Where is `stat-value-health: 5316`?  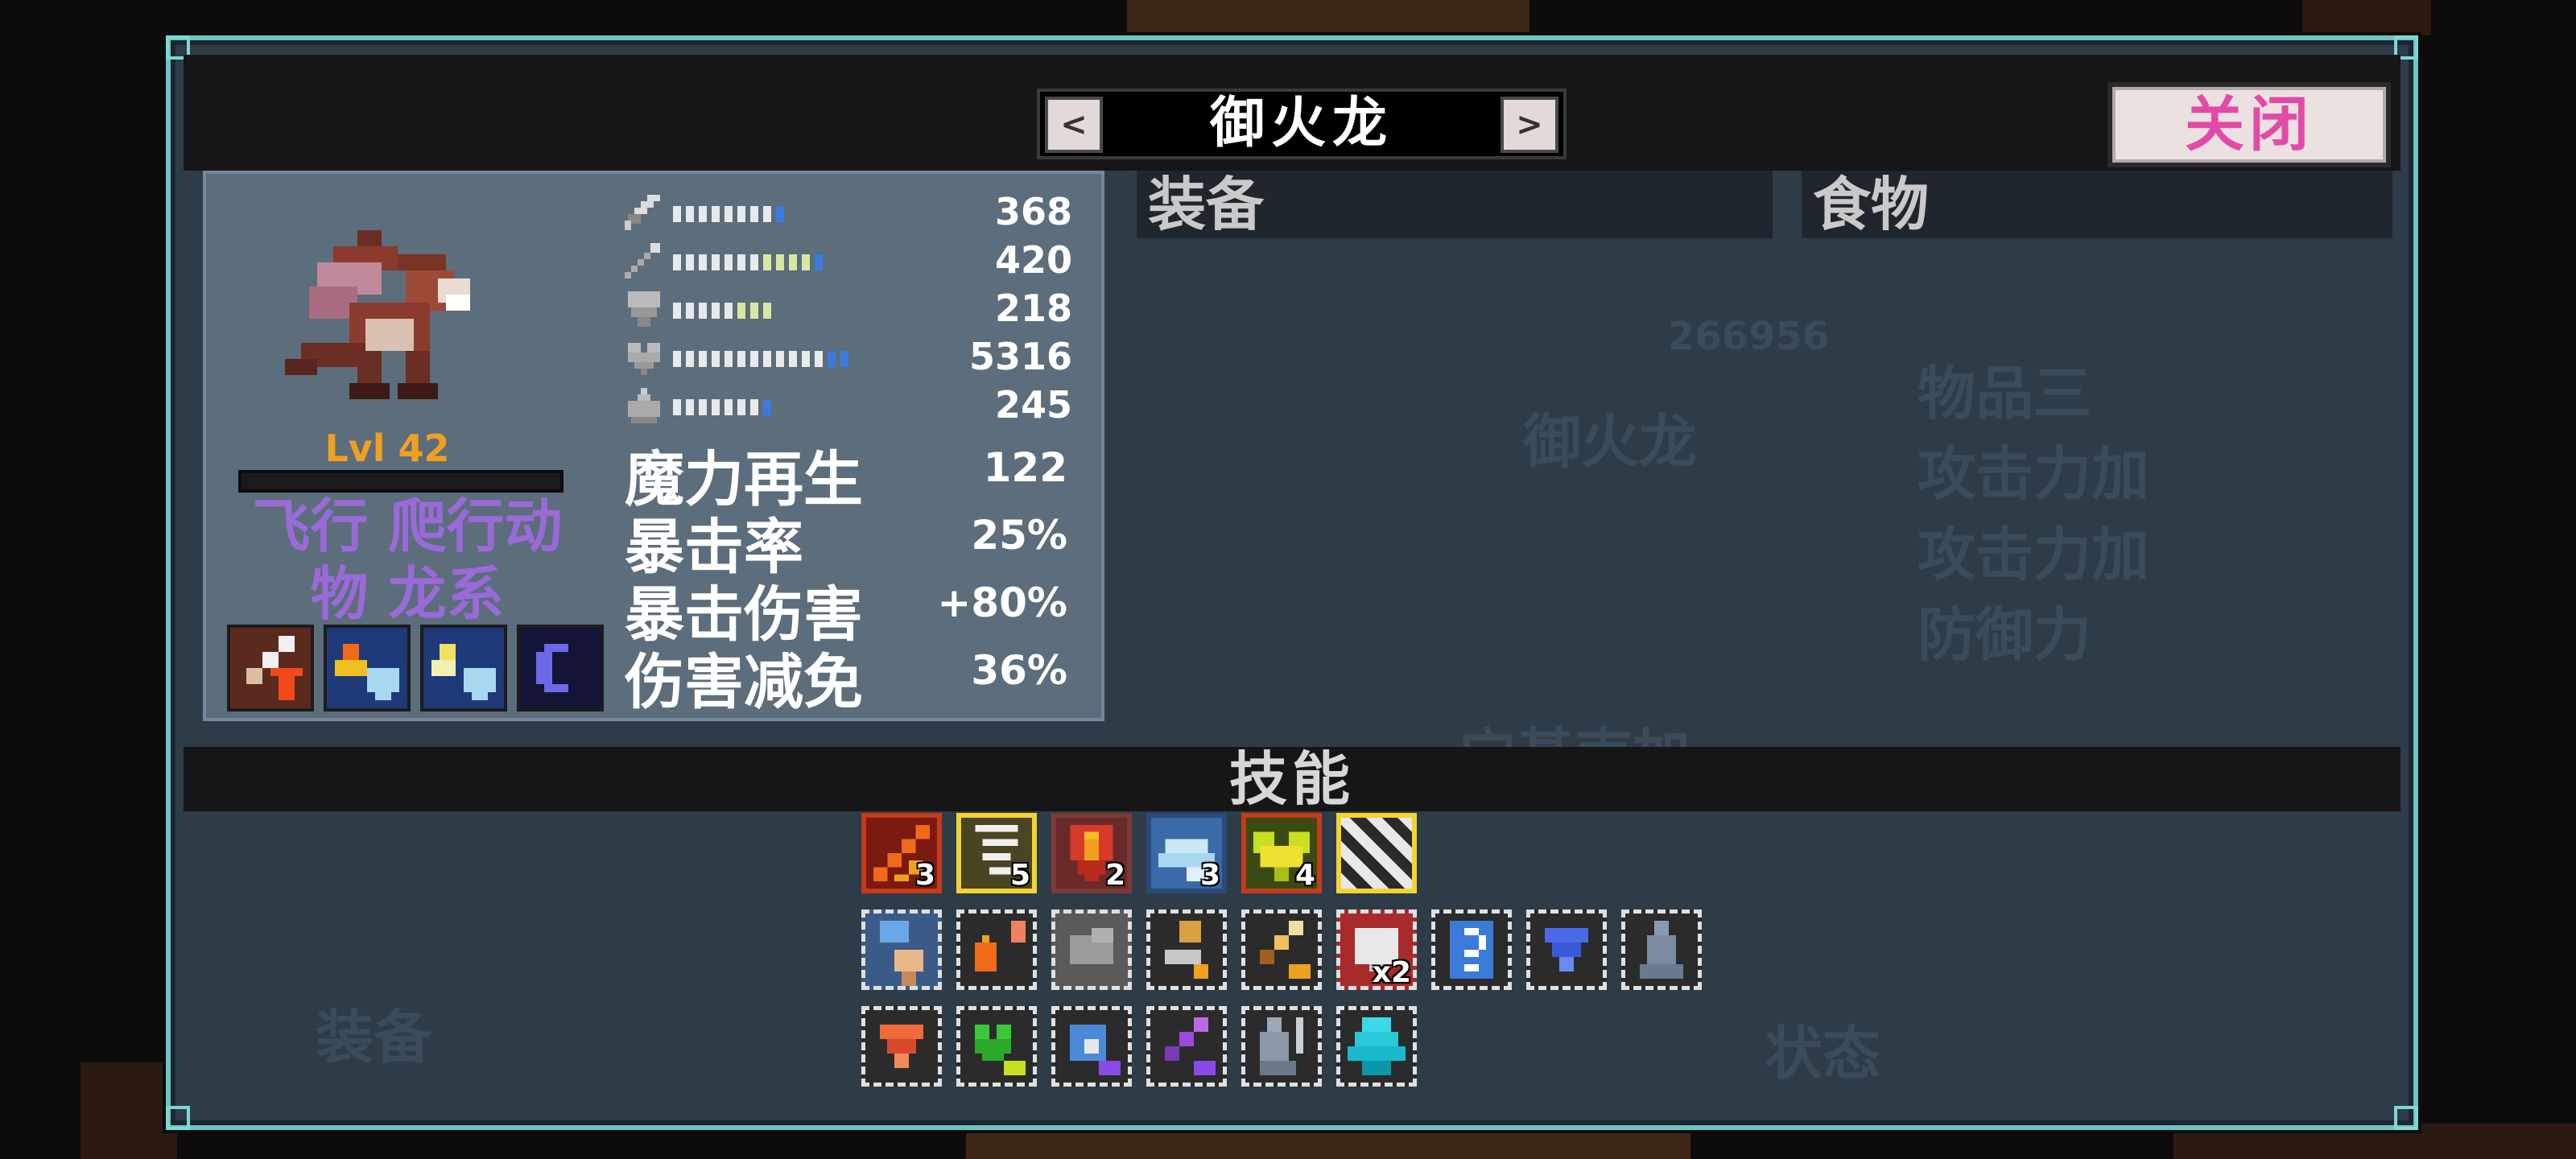 stat-value-health: 5316 is located at coordinates (1020, 356).